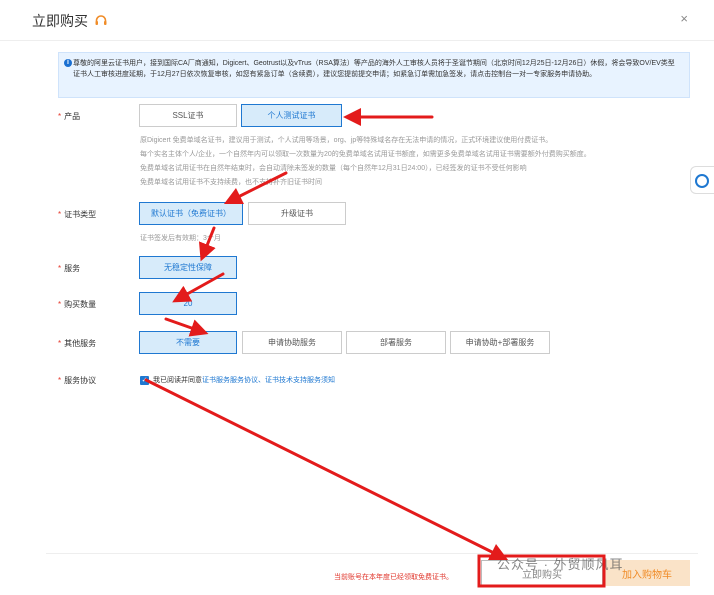 The height and width of the screenshot is (595, 714). Describe the element at coordinates (186, 327) in the screenshot. I see `arrow-to-other-none` at that location.